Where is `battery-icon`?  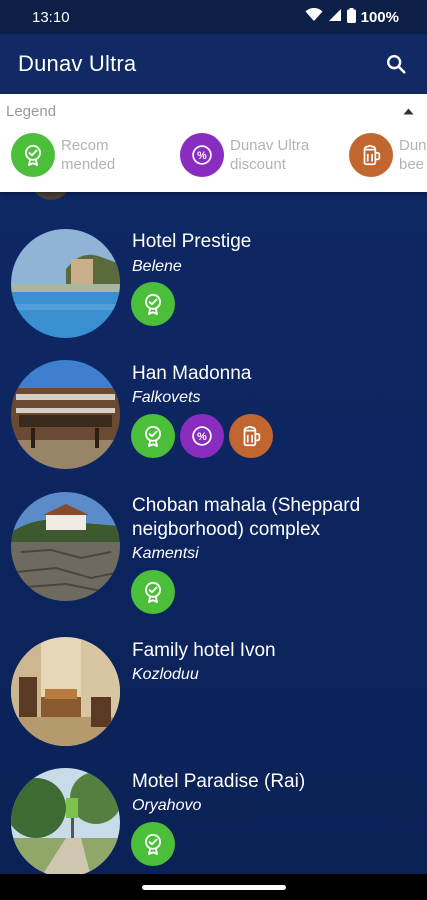 battery-icon is located at coordinates (351, 17).